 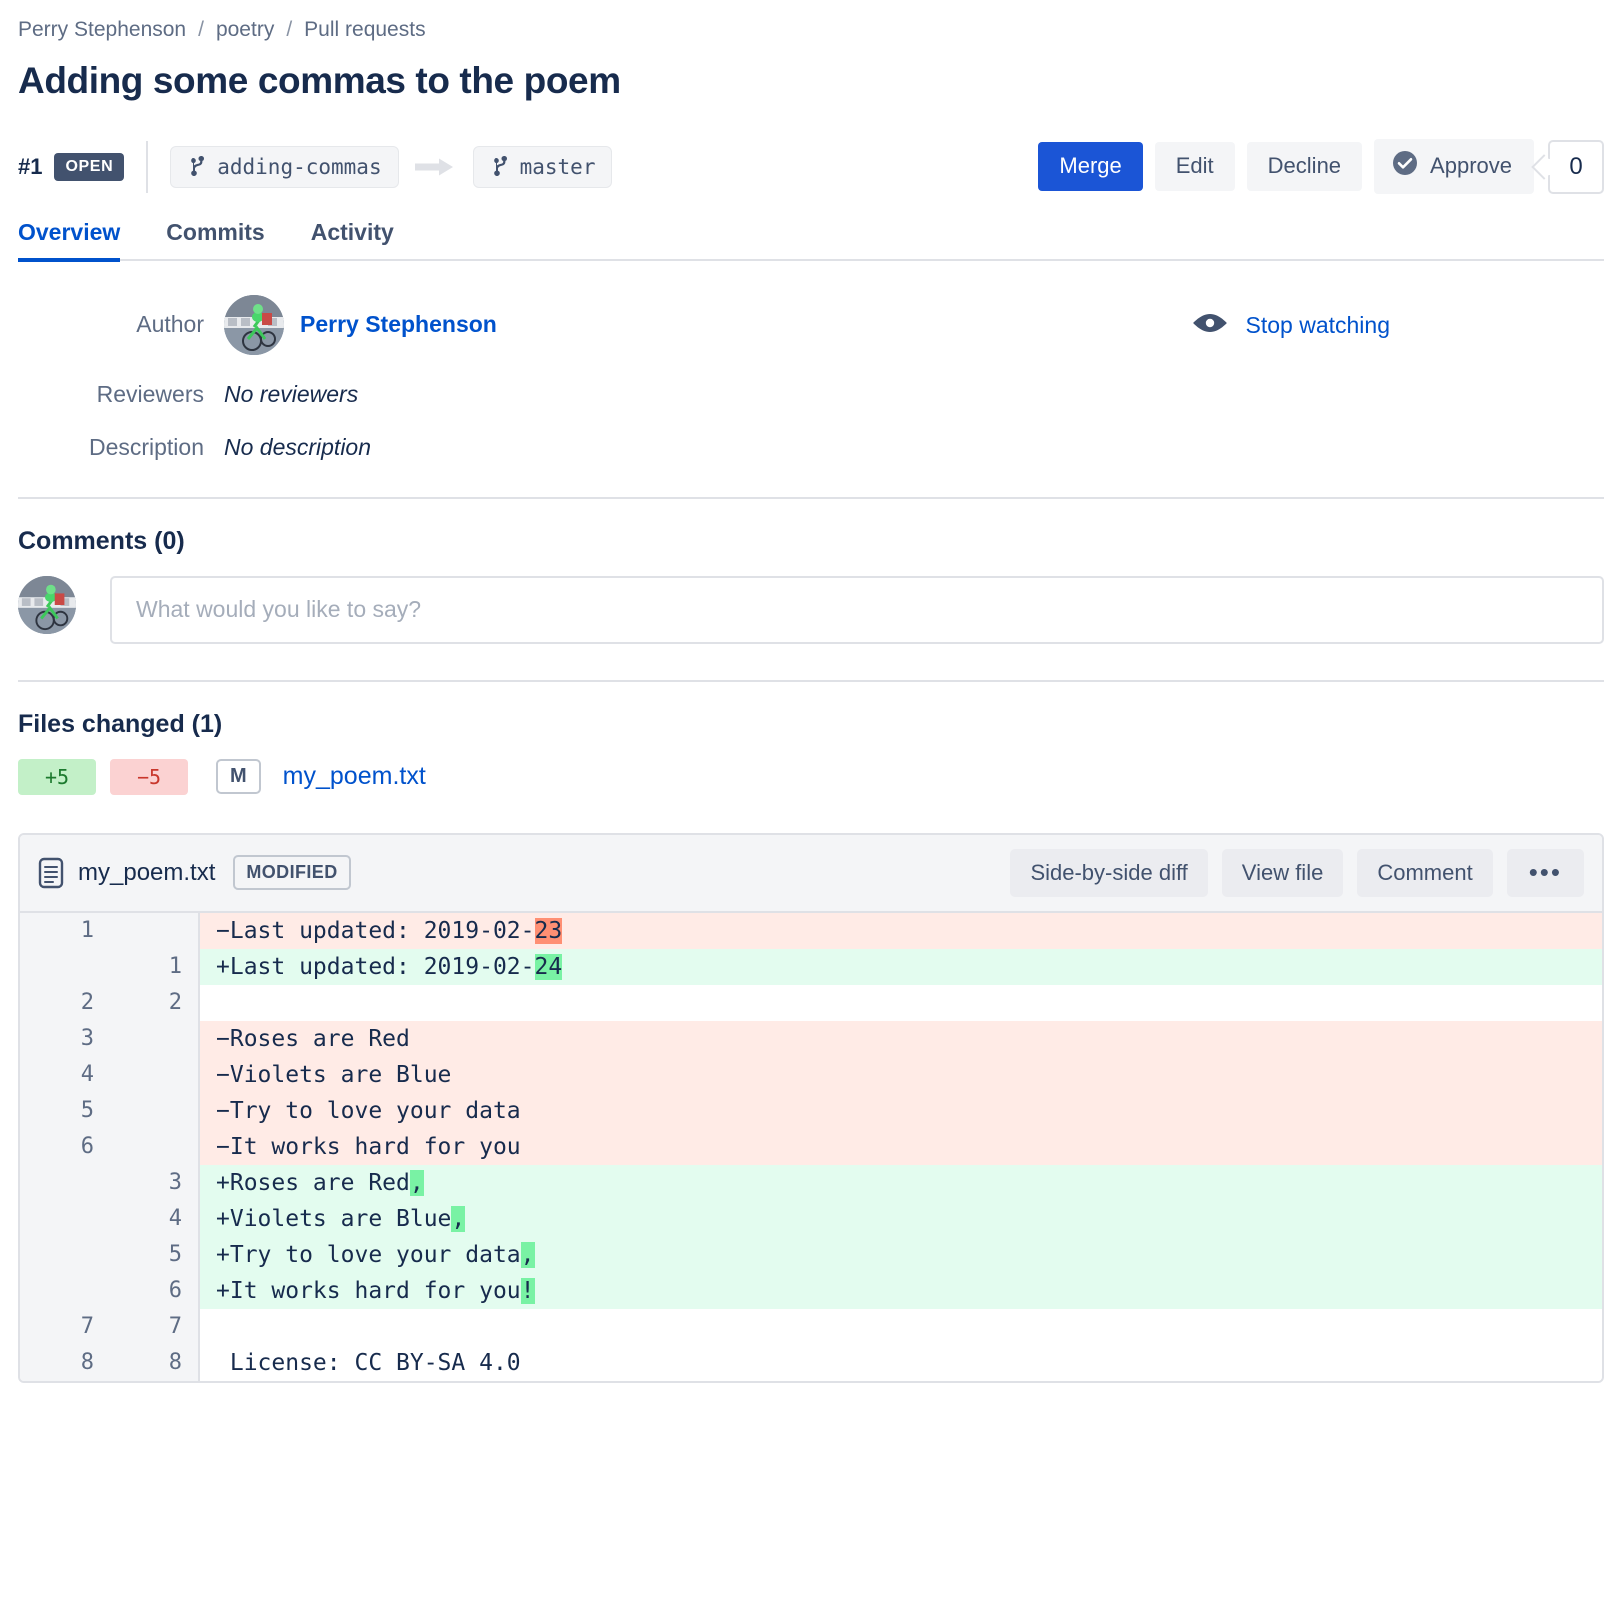 What do you see at coordinates (51, 873) in the screenshot?
I see `file-icon` at bounding box center [51, 873].